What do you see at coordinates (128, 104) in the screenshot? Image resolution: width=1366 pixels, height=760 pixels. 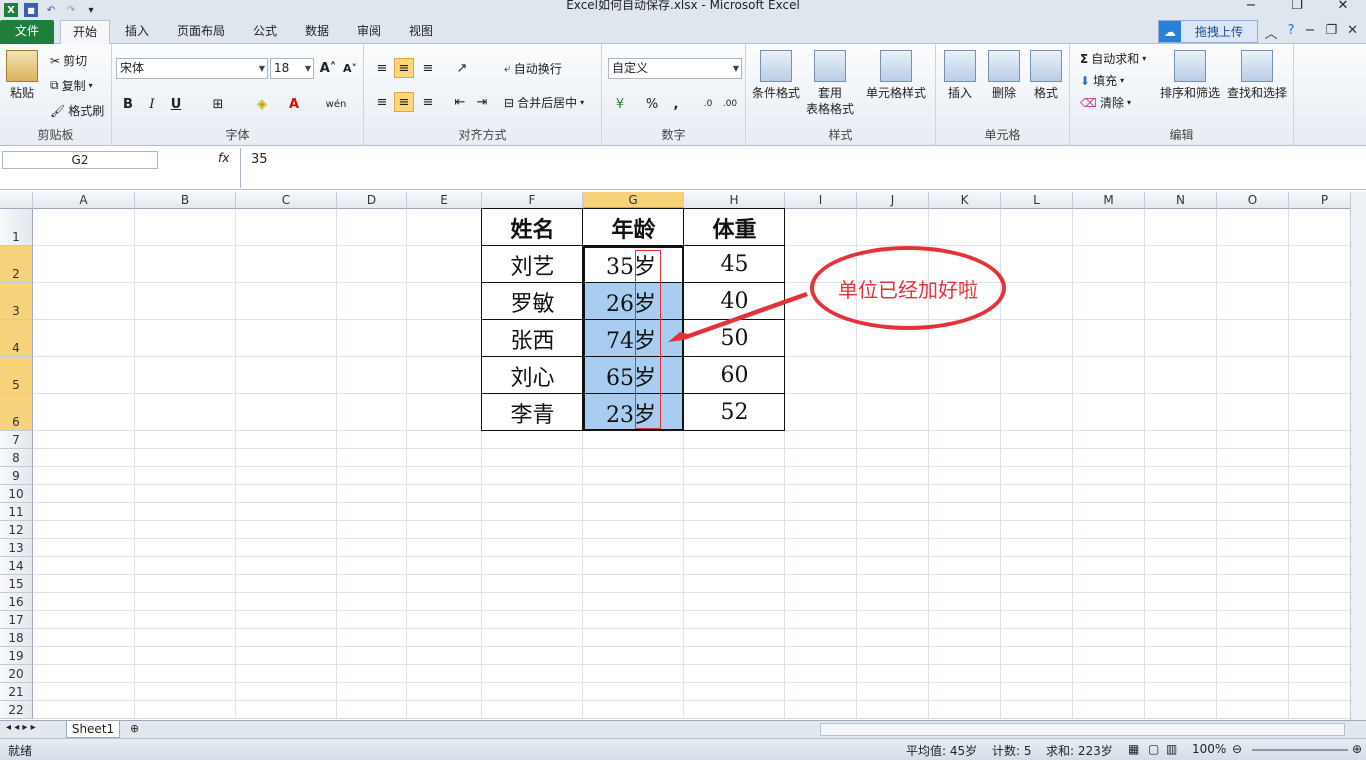 I see `bold-button: B` at bounding box center [128, 104].